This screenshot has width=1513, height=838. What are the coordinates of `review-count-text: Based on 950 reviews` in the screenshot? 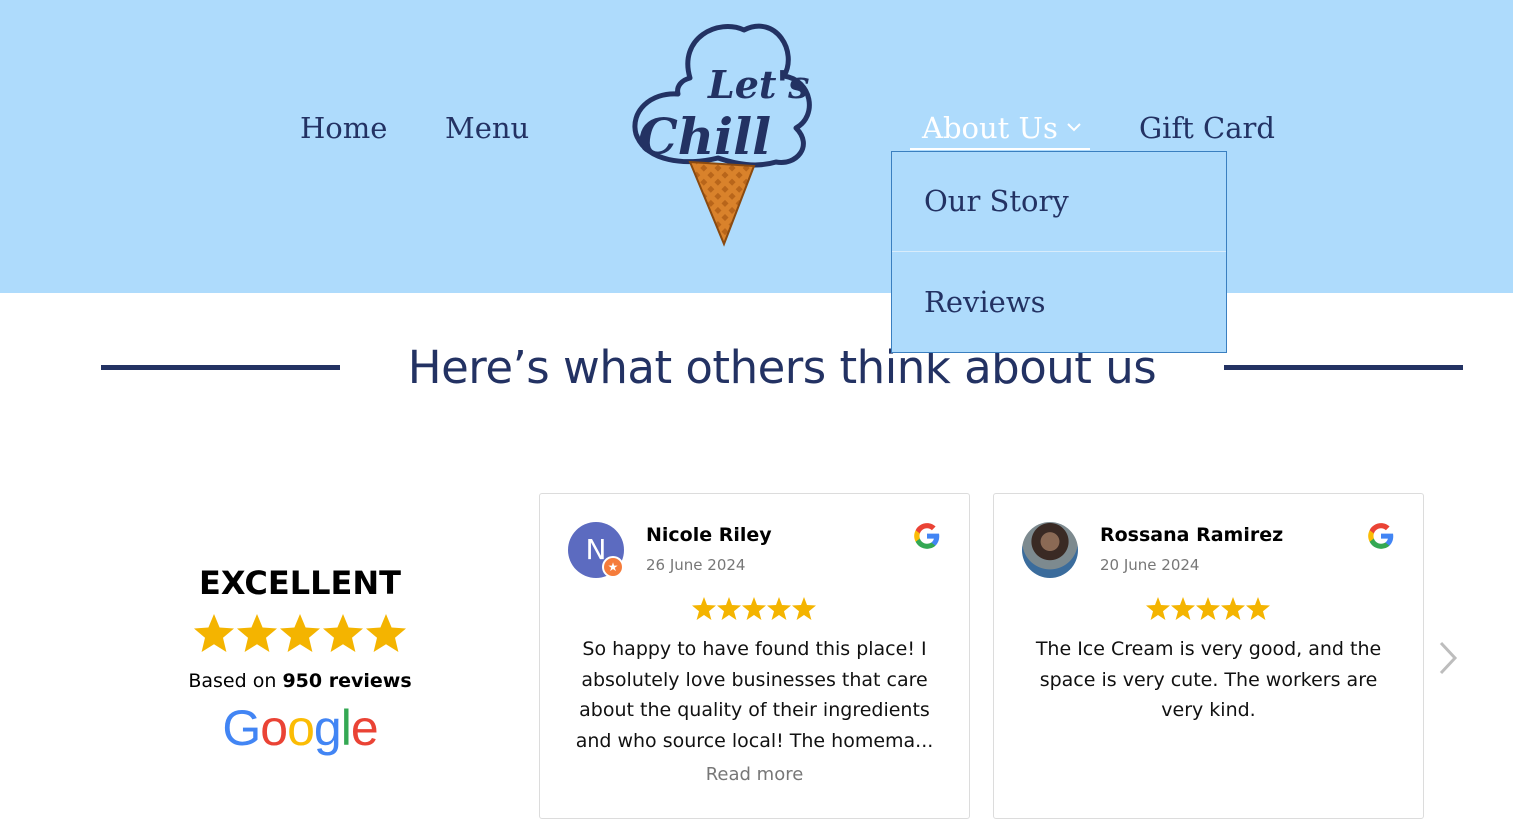 It's located at (300, 681).